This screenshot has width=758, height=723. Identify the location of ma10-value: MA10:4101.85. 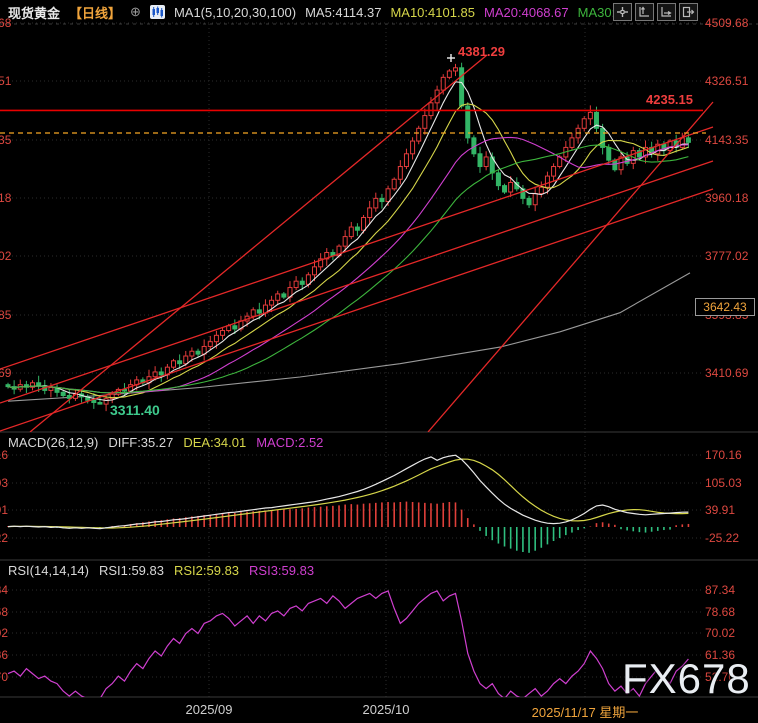
(433, 12).